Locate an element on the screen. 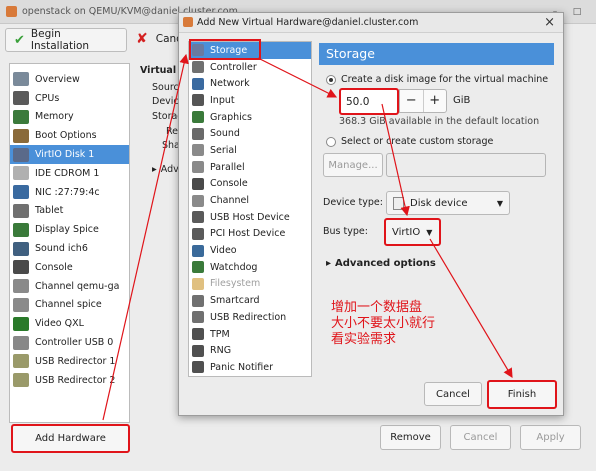 Image resolution: width=596 pixels, height=471 pixels. main-cancel-button: Cancel is located at coordinates (480, 437).